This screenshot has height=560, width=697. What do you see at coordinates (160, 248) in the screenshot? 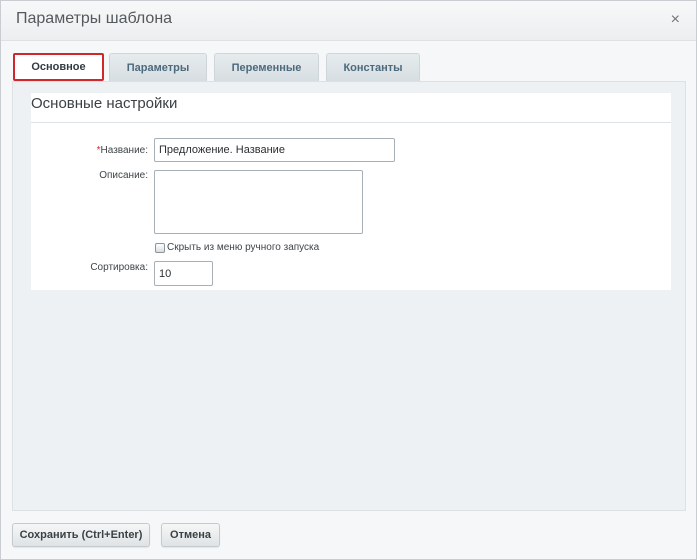
I see `hide-from-manual-run-checkbox` at bounding box center [160, 248].